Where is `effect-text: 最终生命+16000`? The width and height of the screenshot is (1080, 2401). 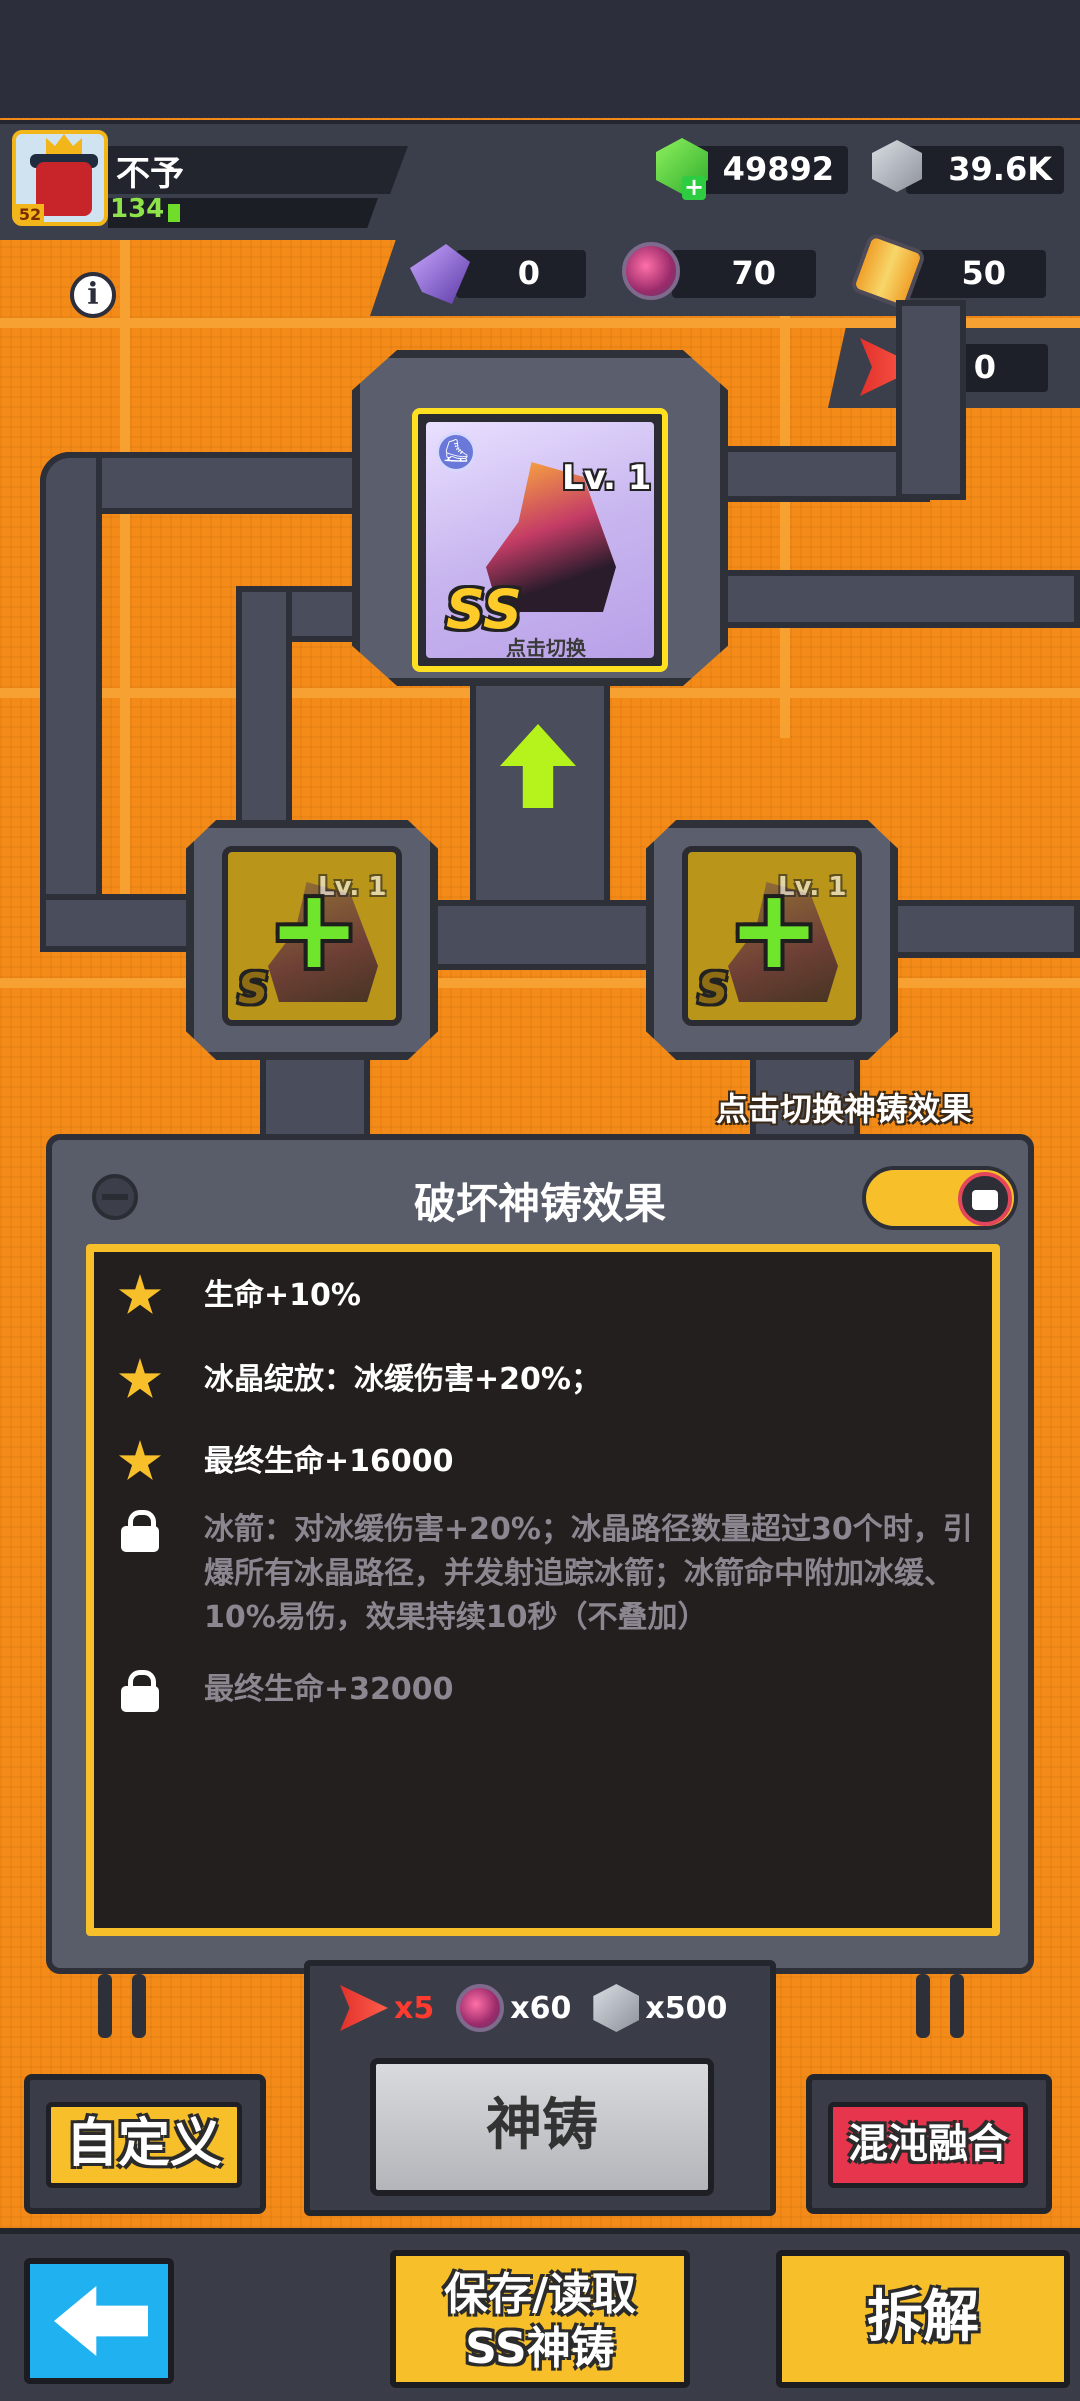 effect-text: 最终生命+16000 is located at coordinates (329, 1461).